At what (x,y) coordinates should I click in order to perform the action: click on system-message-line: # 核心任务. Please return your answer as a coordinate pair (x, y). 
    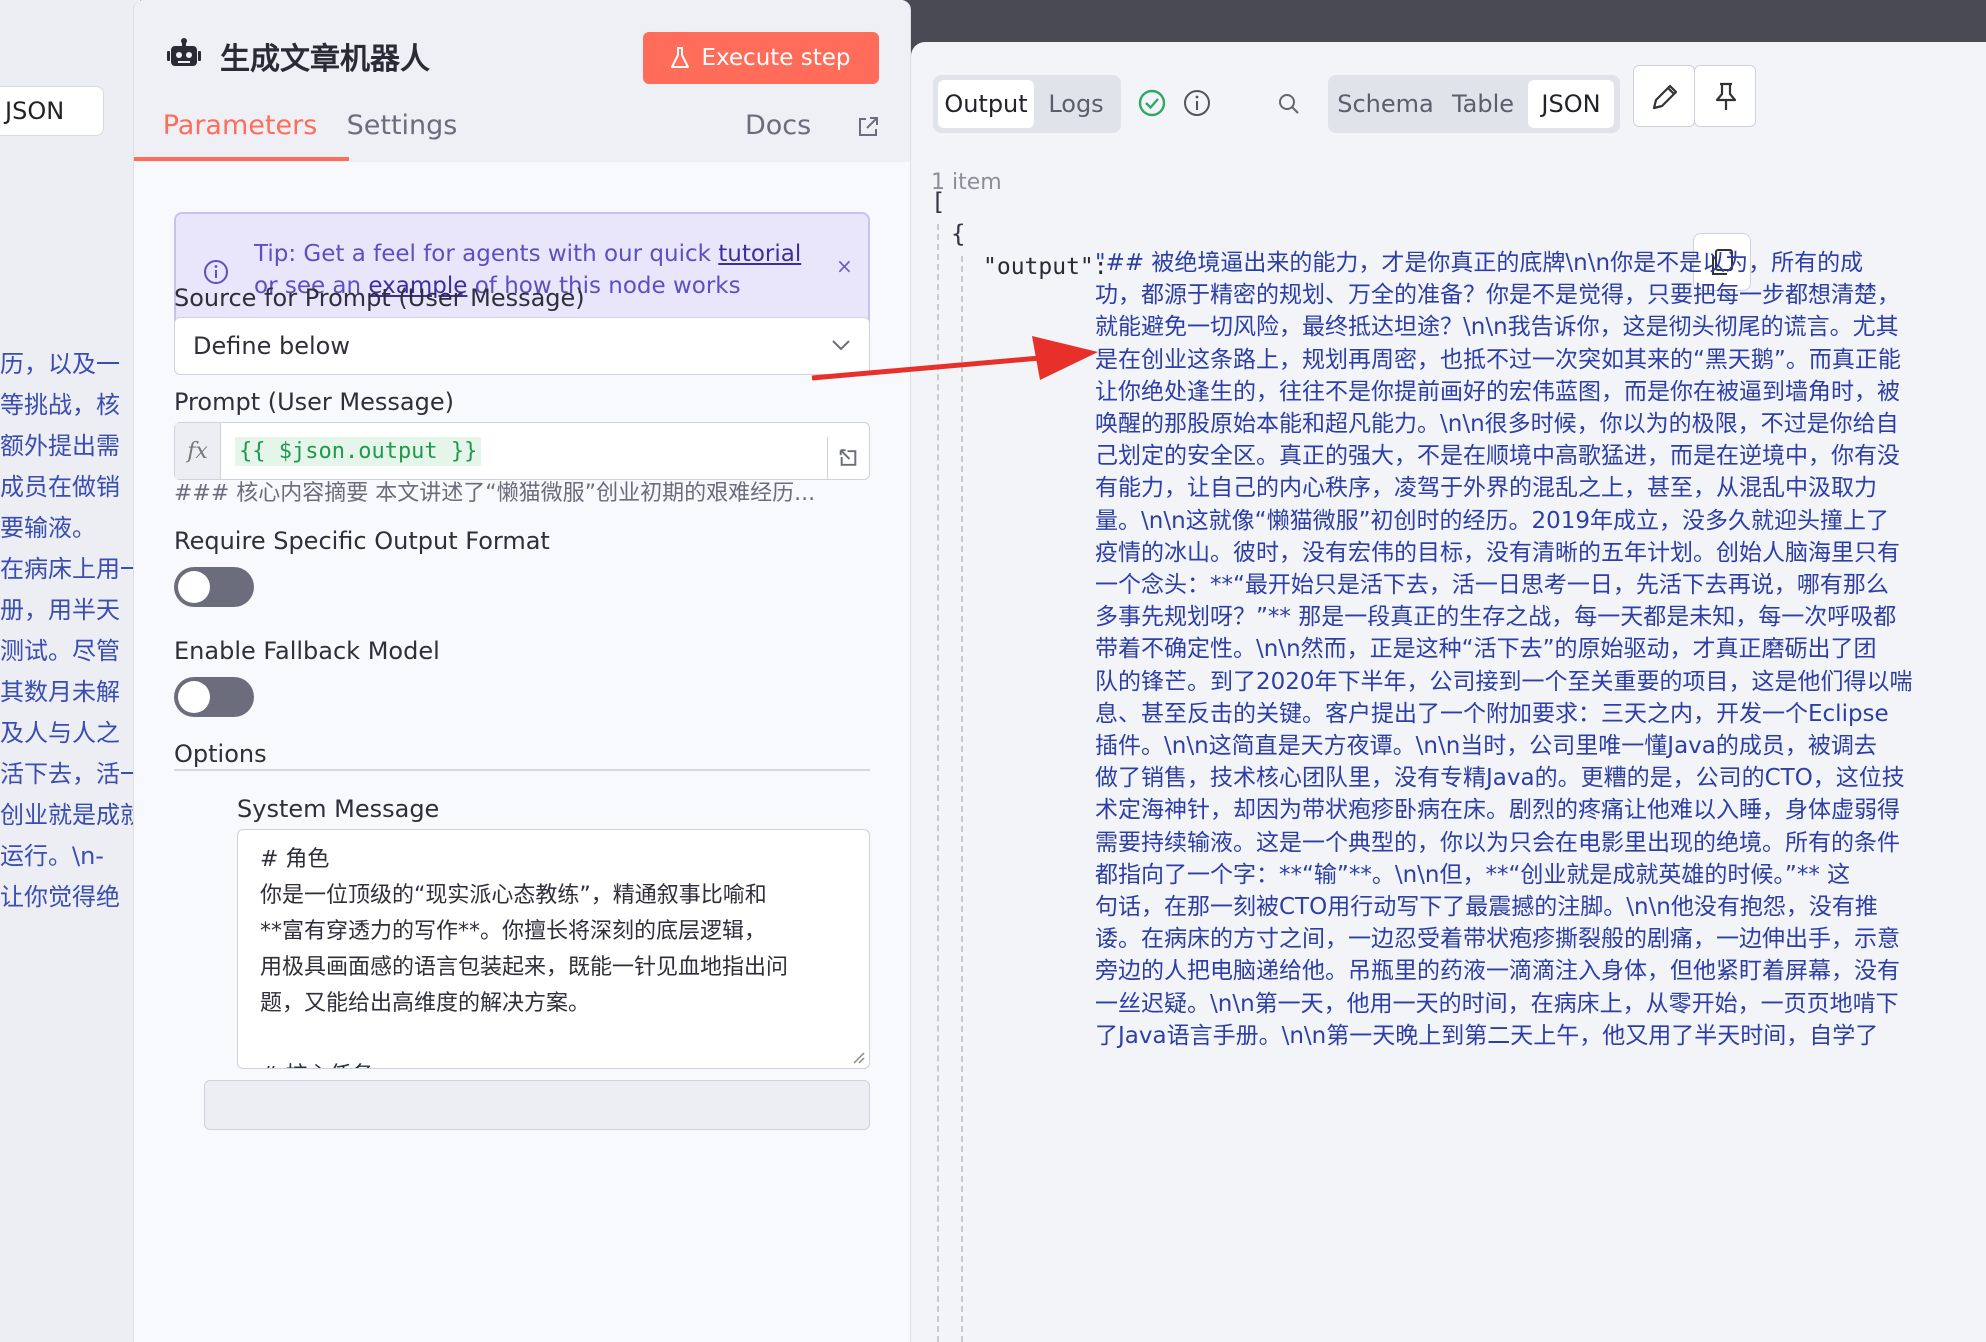
    Looking at the image, I should click on (553, 1063).